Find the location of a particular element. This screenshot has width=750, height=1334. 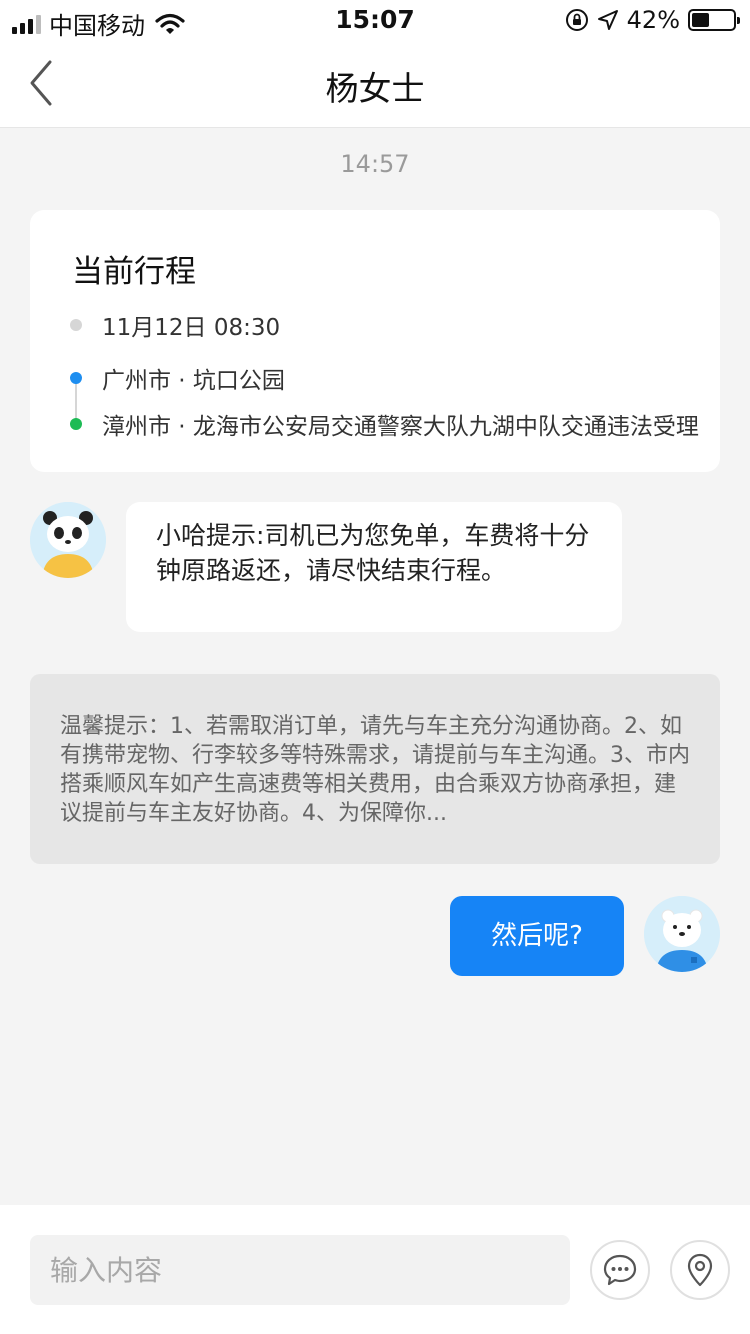

send-location-button is located at coordinates (700, 1270).